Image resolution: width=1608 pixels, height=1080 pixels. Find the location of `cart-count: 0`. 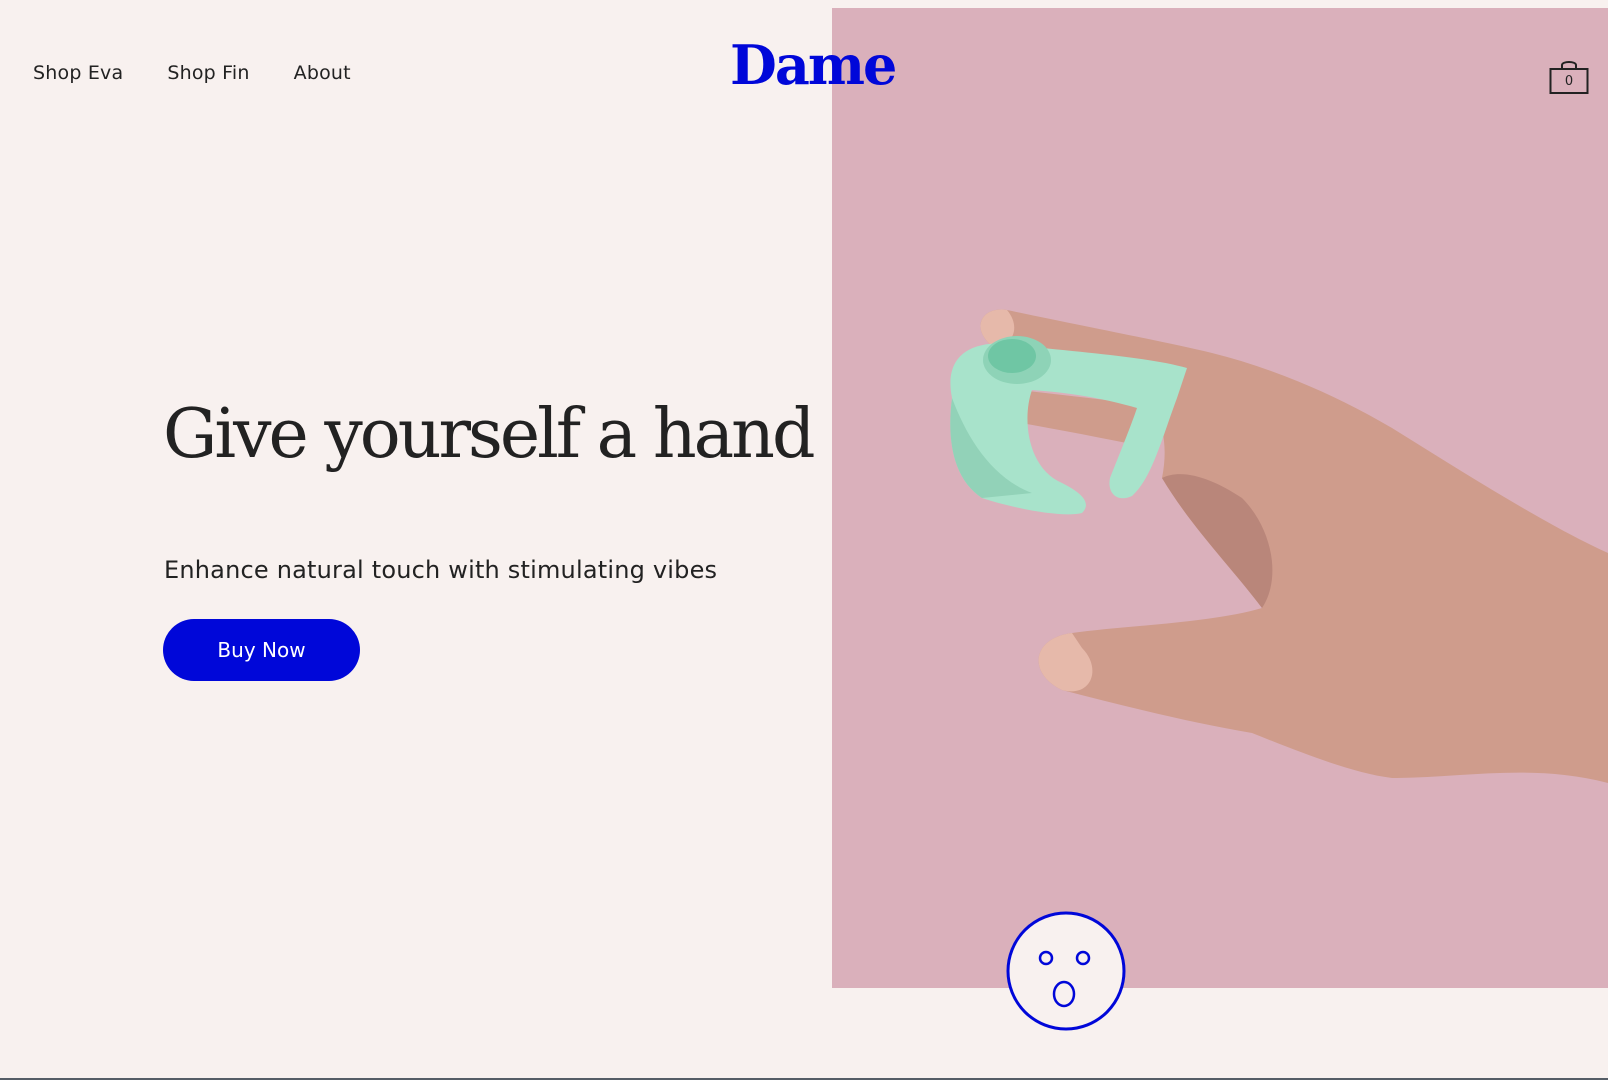

cart-count: 0 is located at coordinates (1569, 81).